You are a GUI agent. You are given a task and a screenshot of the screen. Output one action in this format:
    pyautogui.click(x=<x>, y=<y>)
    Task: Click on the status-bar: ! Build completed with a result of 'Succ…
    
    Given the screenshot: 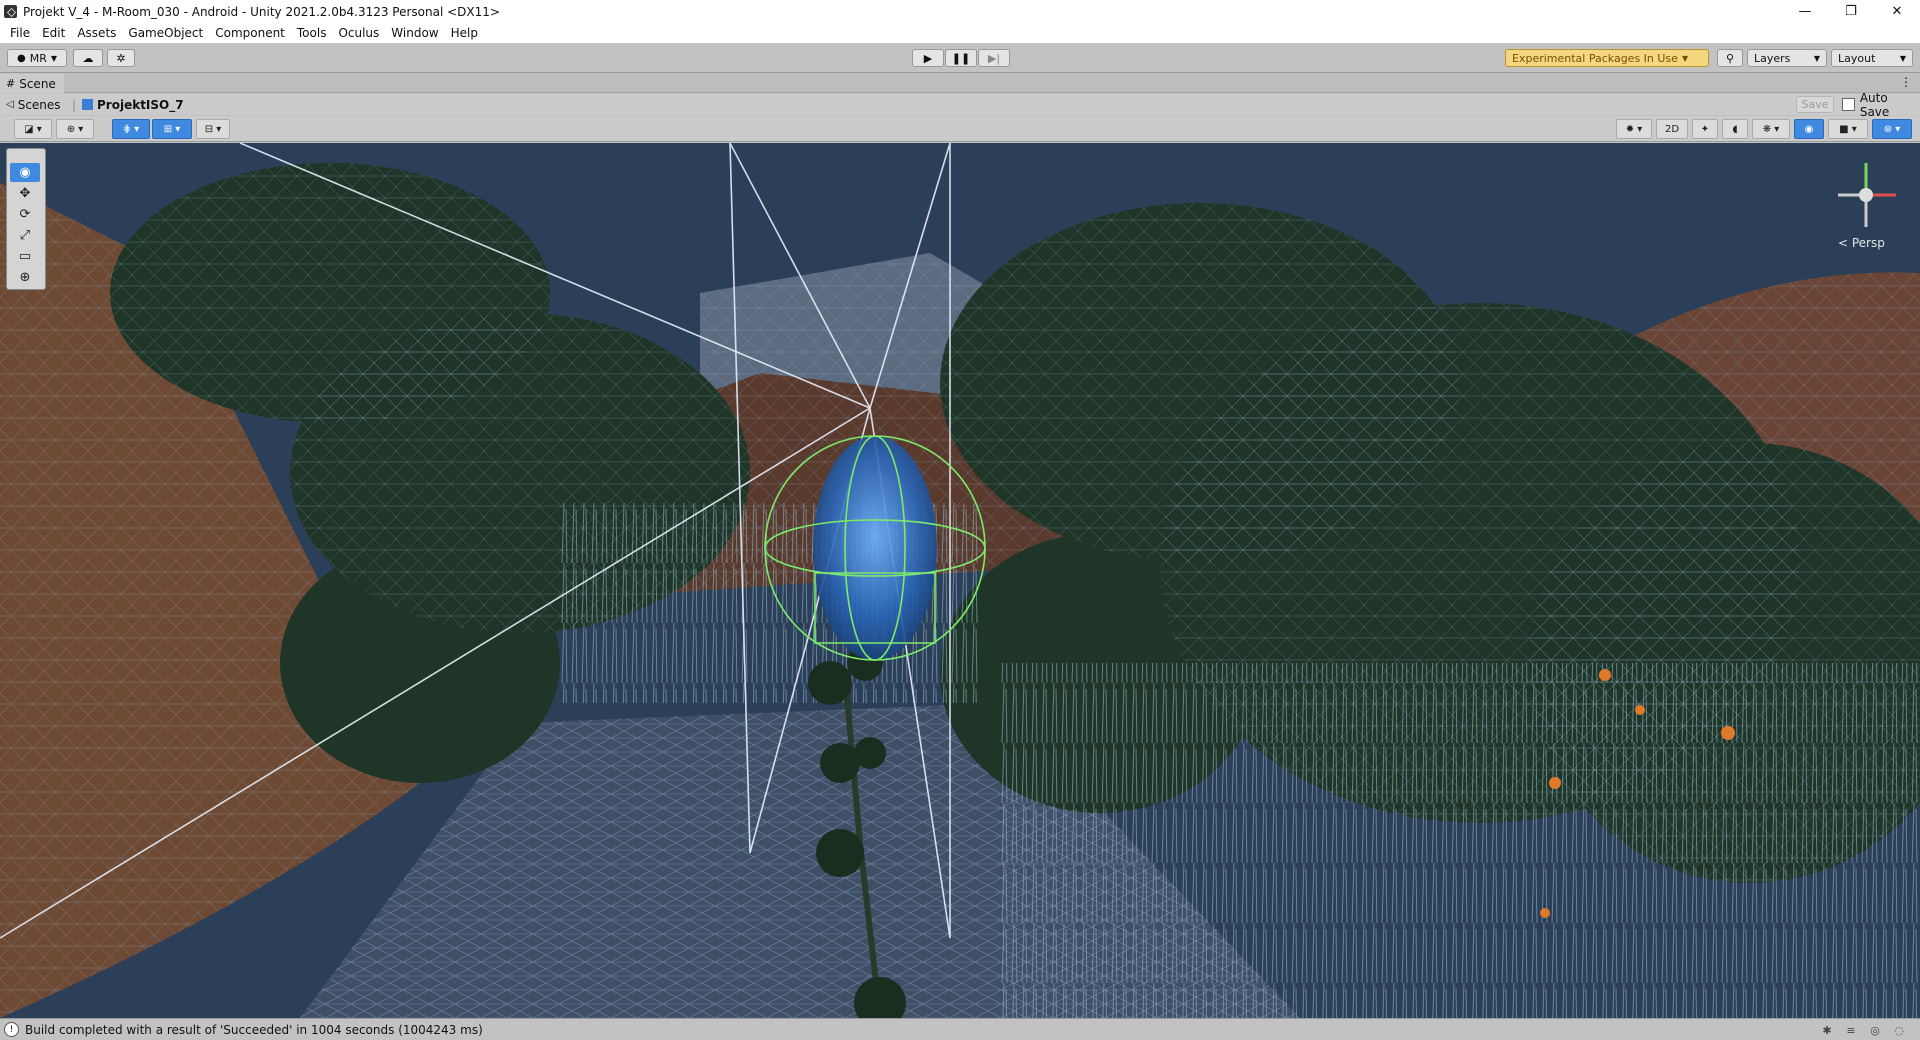 What is the action you would take?
    pyautogui.click(x=960, y=1029)
    